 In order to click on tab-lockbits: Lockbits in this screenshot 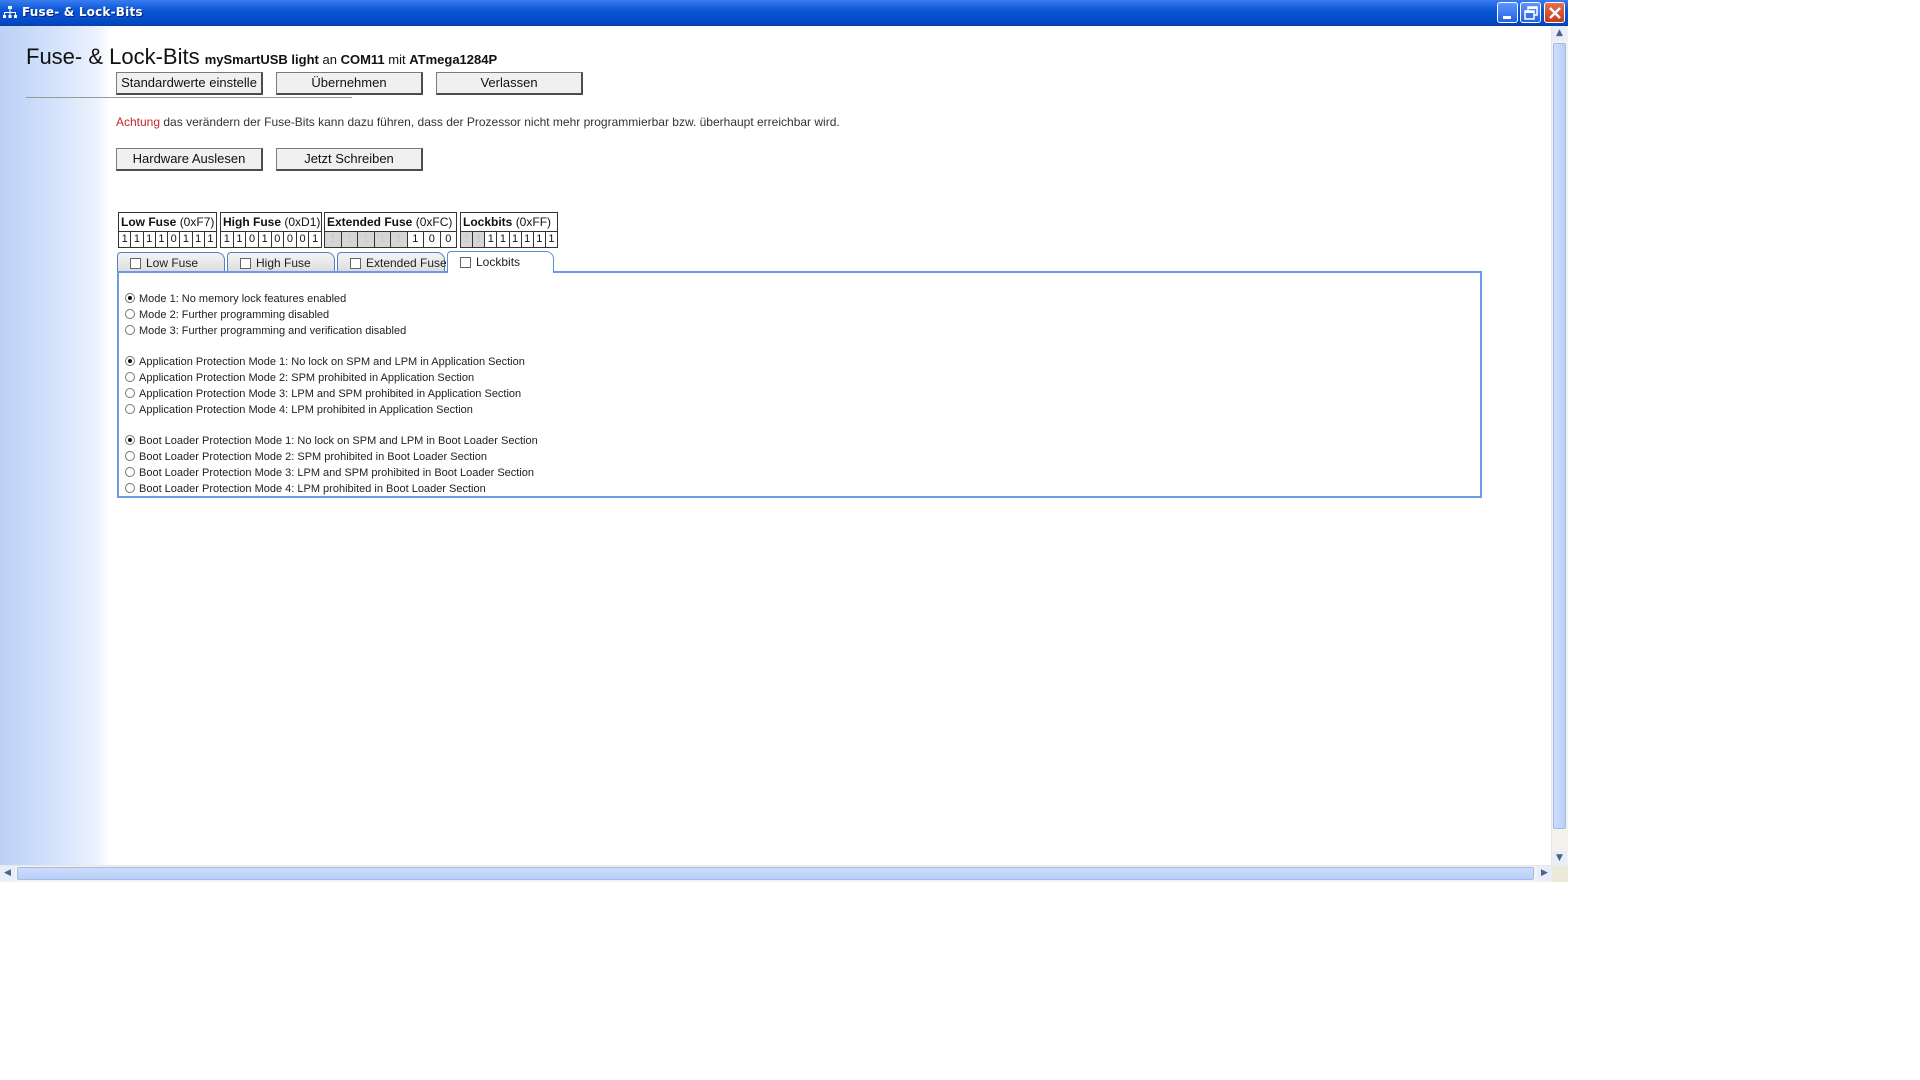, I will do `click(500, 262)`.